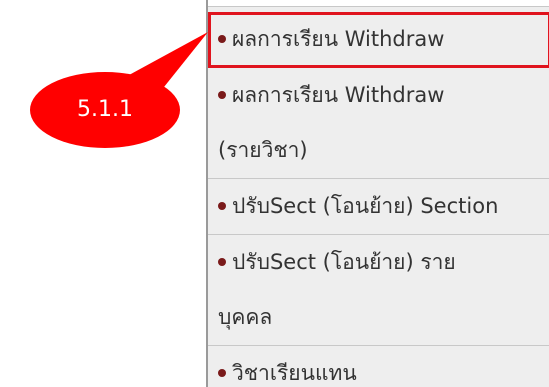 This screenshot has width=549, height=387. What do you see at coordinates (378, 366) in the screenshot?
I see `menu-item-substitute-course: วิชาเรียนแทน` at bounding box center [378, 366].